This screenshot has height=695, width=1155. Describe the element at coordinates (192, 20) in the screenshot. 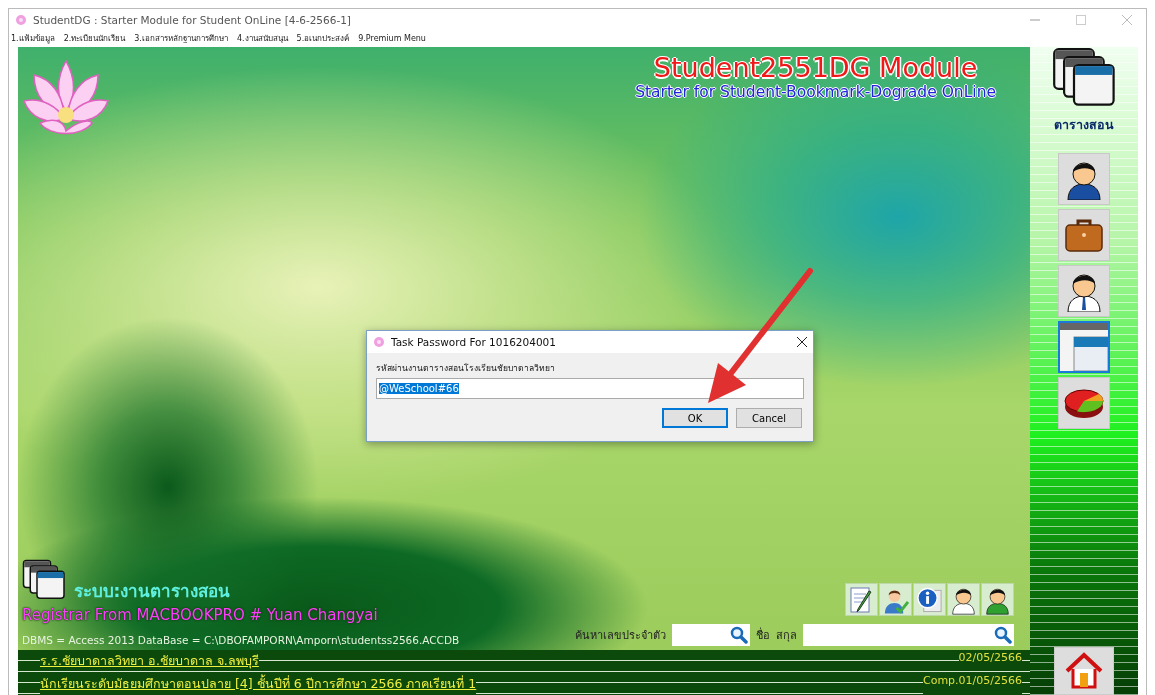

I see `window-title: StudentDG : Starter Module for Student OnLine [4-6-2566-1]` at that location.